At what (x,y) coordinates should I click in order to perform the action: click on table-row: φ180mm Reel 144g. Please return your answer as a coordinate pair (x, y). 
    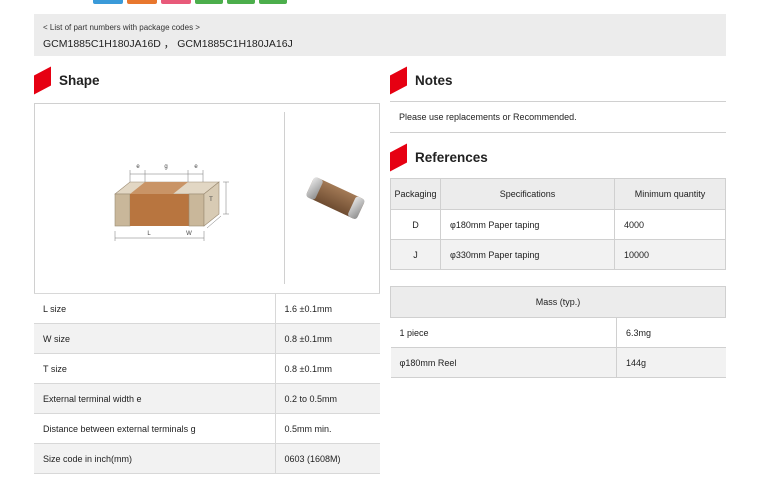
    Looking at the image, I should click on (558, 362).